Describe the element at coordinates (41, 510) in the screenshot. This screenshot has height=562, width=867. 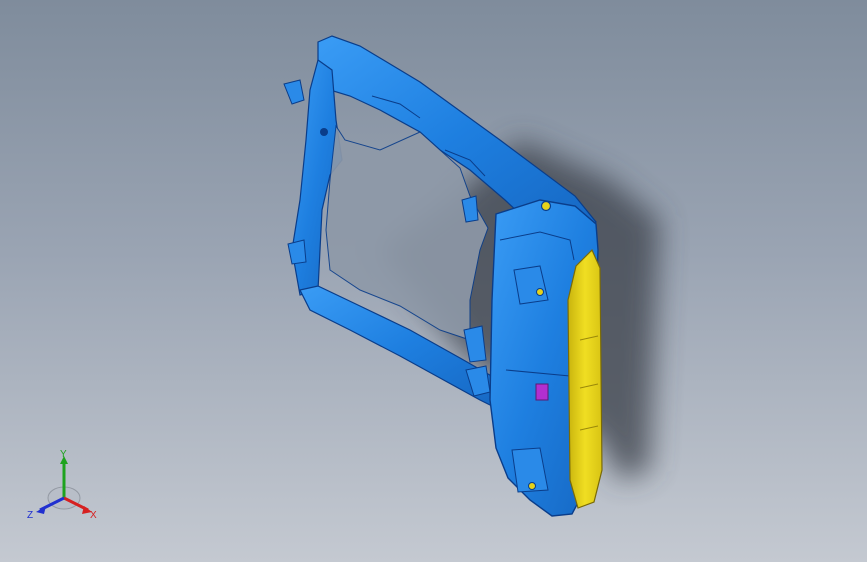
I see `z-axis-arrow` at that location.